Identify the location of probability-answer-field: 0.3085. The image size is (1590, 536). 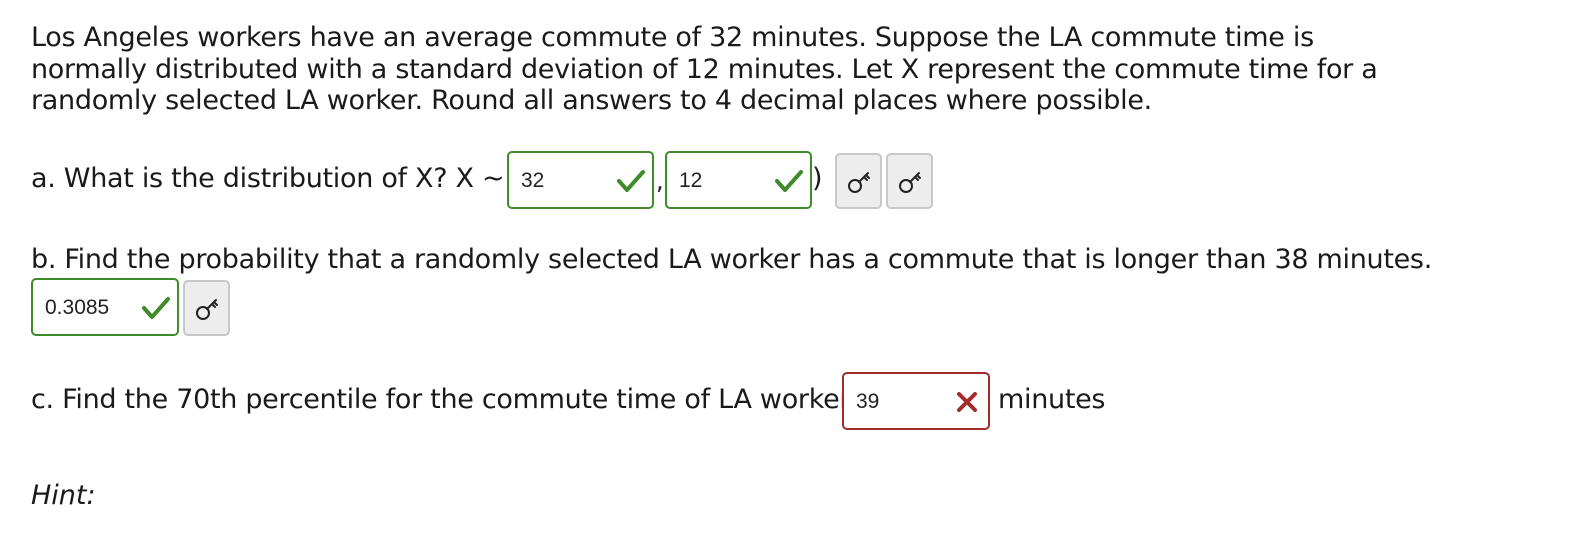
(105, 307).